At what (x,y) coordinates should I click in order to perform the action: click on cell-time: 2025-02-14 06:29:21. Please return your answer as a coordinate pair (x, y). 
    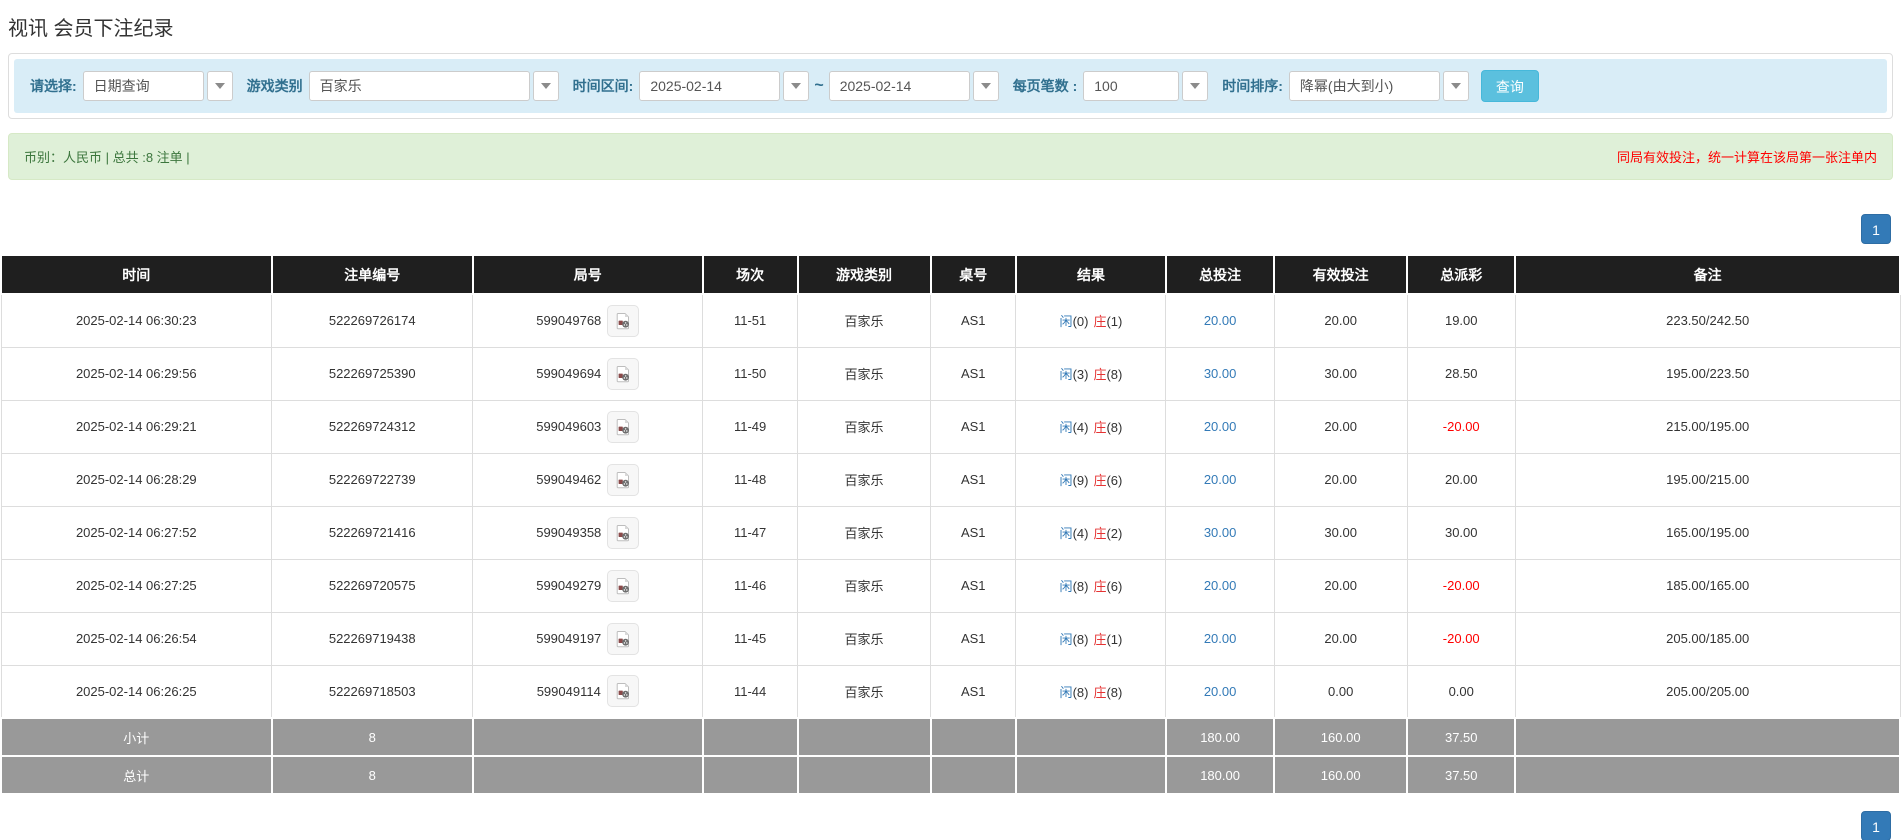
    Looking at the image, I should click on (136, 426).